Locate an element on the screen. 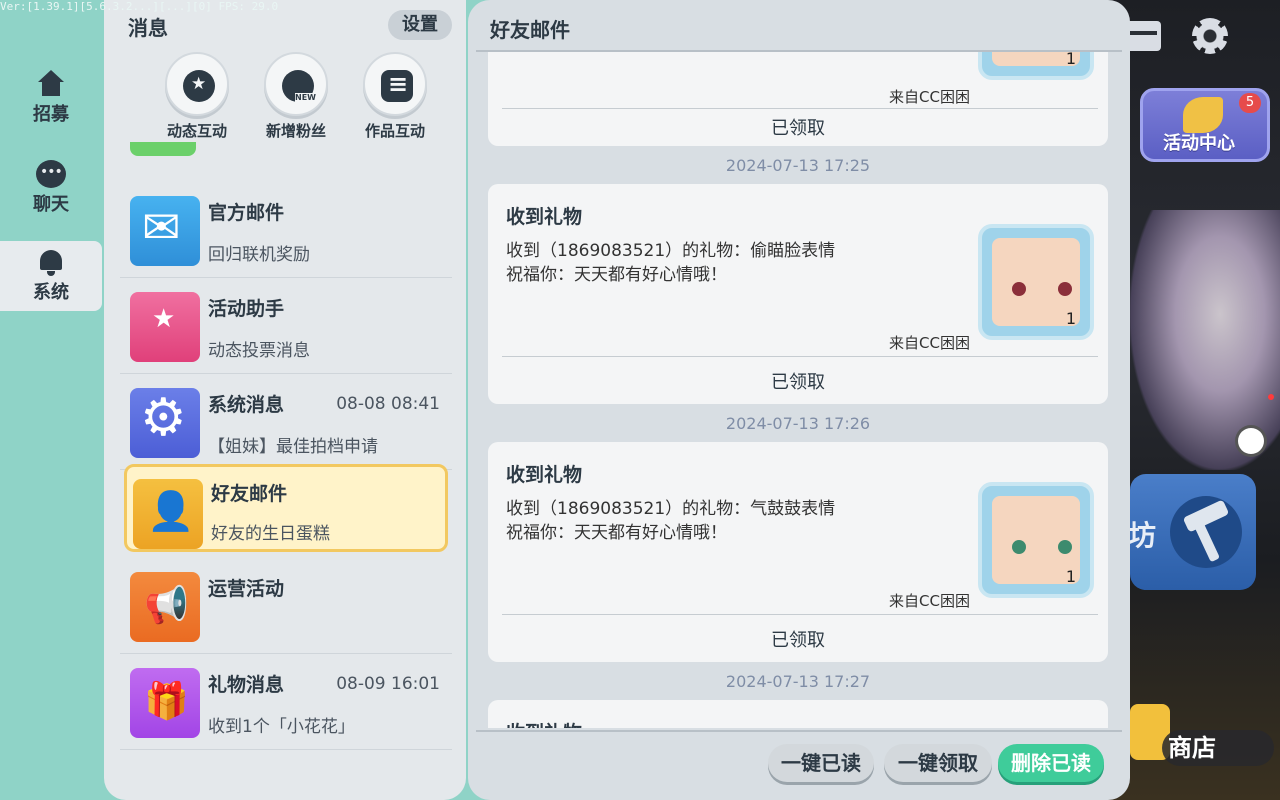  mail-timestamp: 2024-07-13 17:27 is located at coordinates (798, 681).